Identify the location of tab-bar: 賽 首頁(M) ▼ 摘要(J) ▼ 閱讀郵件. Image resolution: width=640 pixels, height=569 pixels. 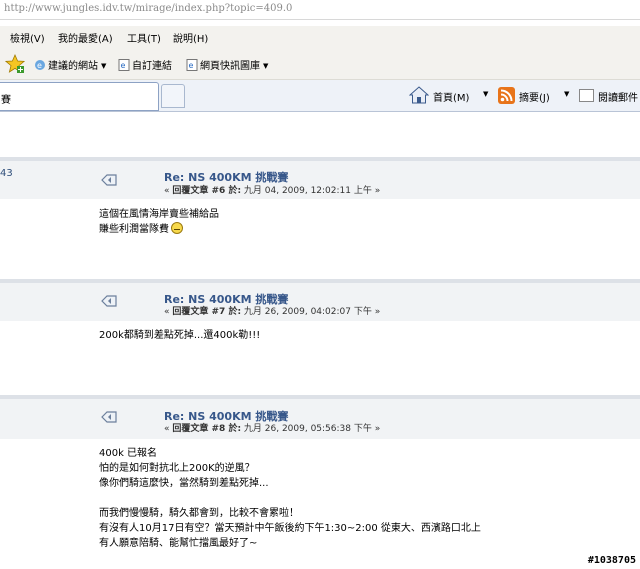
(320, 96).